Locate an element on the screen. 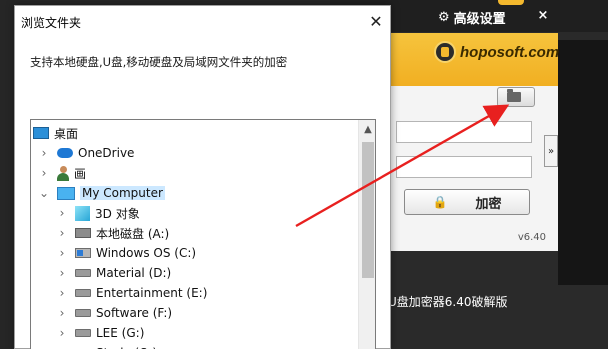 The height and width of the screenshot is (349, 608). encrypt-button: 🔒 加密 is located at coordinates (467, 202).